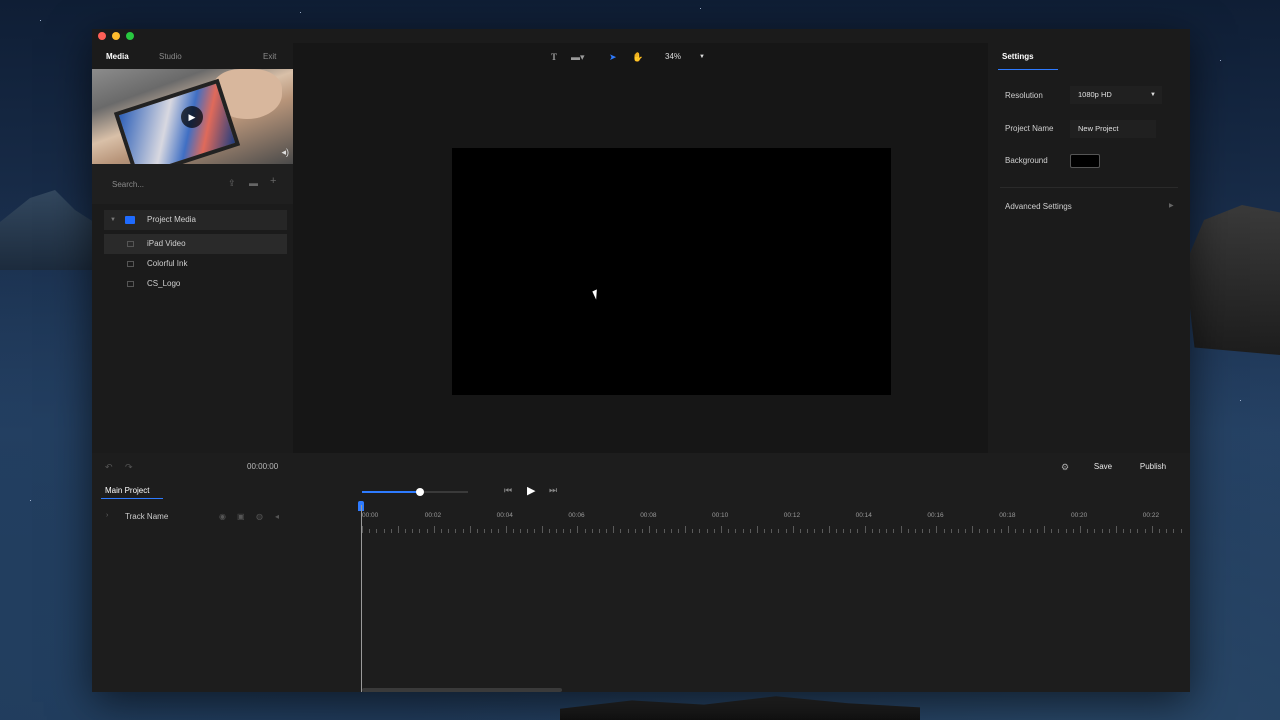 The height and width of the screenshot is (720, 1280). Describe the element at coordinates (1038, 206) in the screenshot. I see `advanced-settings-label: Advanced Settings` at that location.